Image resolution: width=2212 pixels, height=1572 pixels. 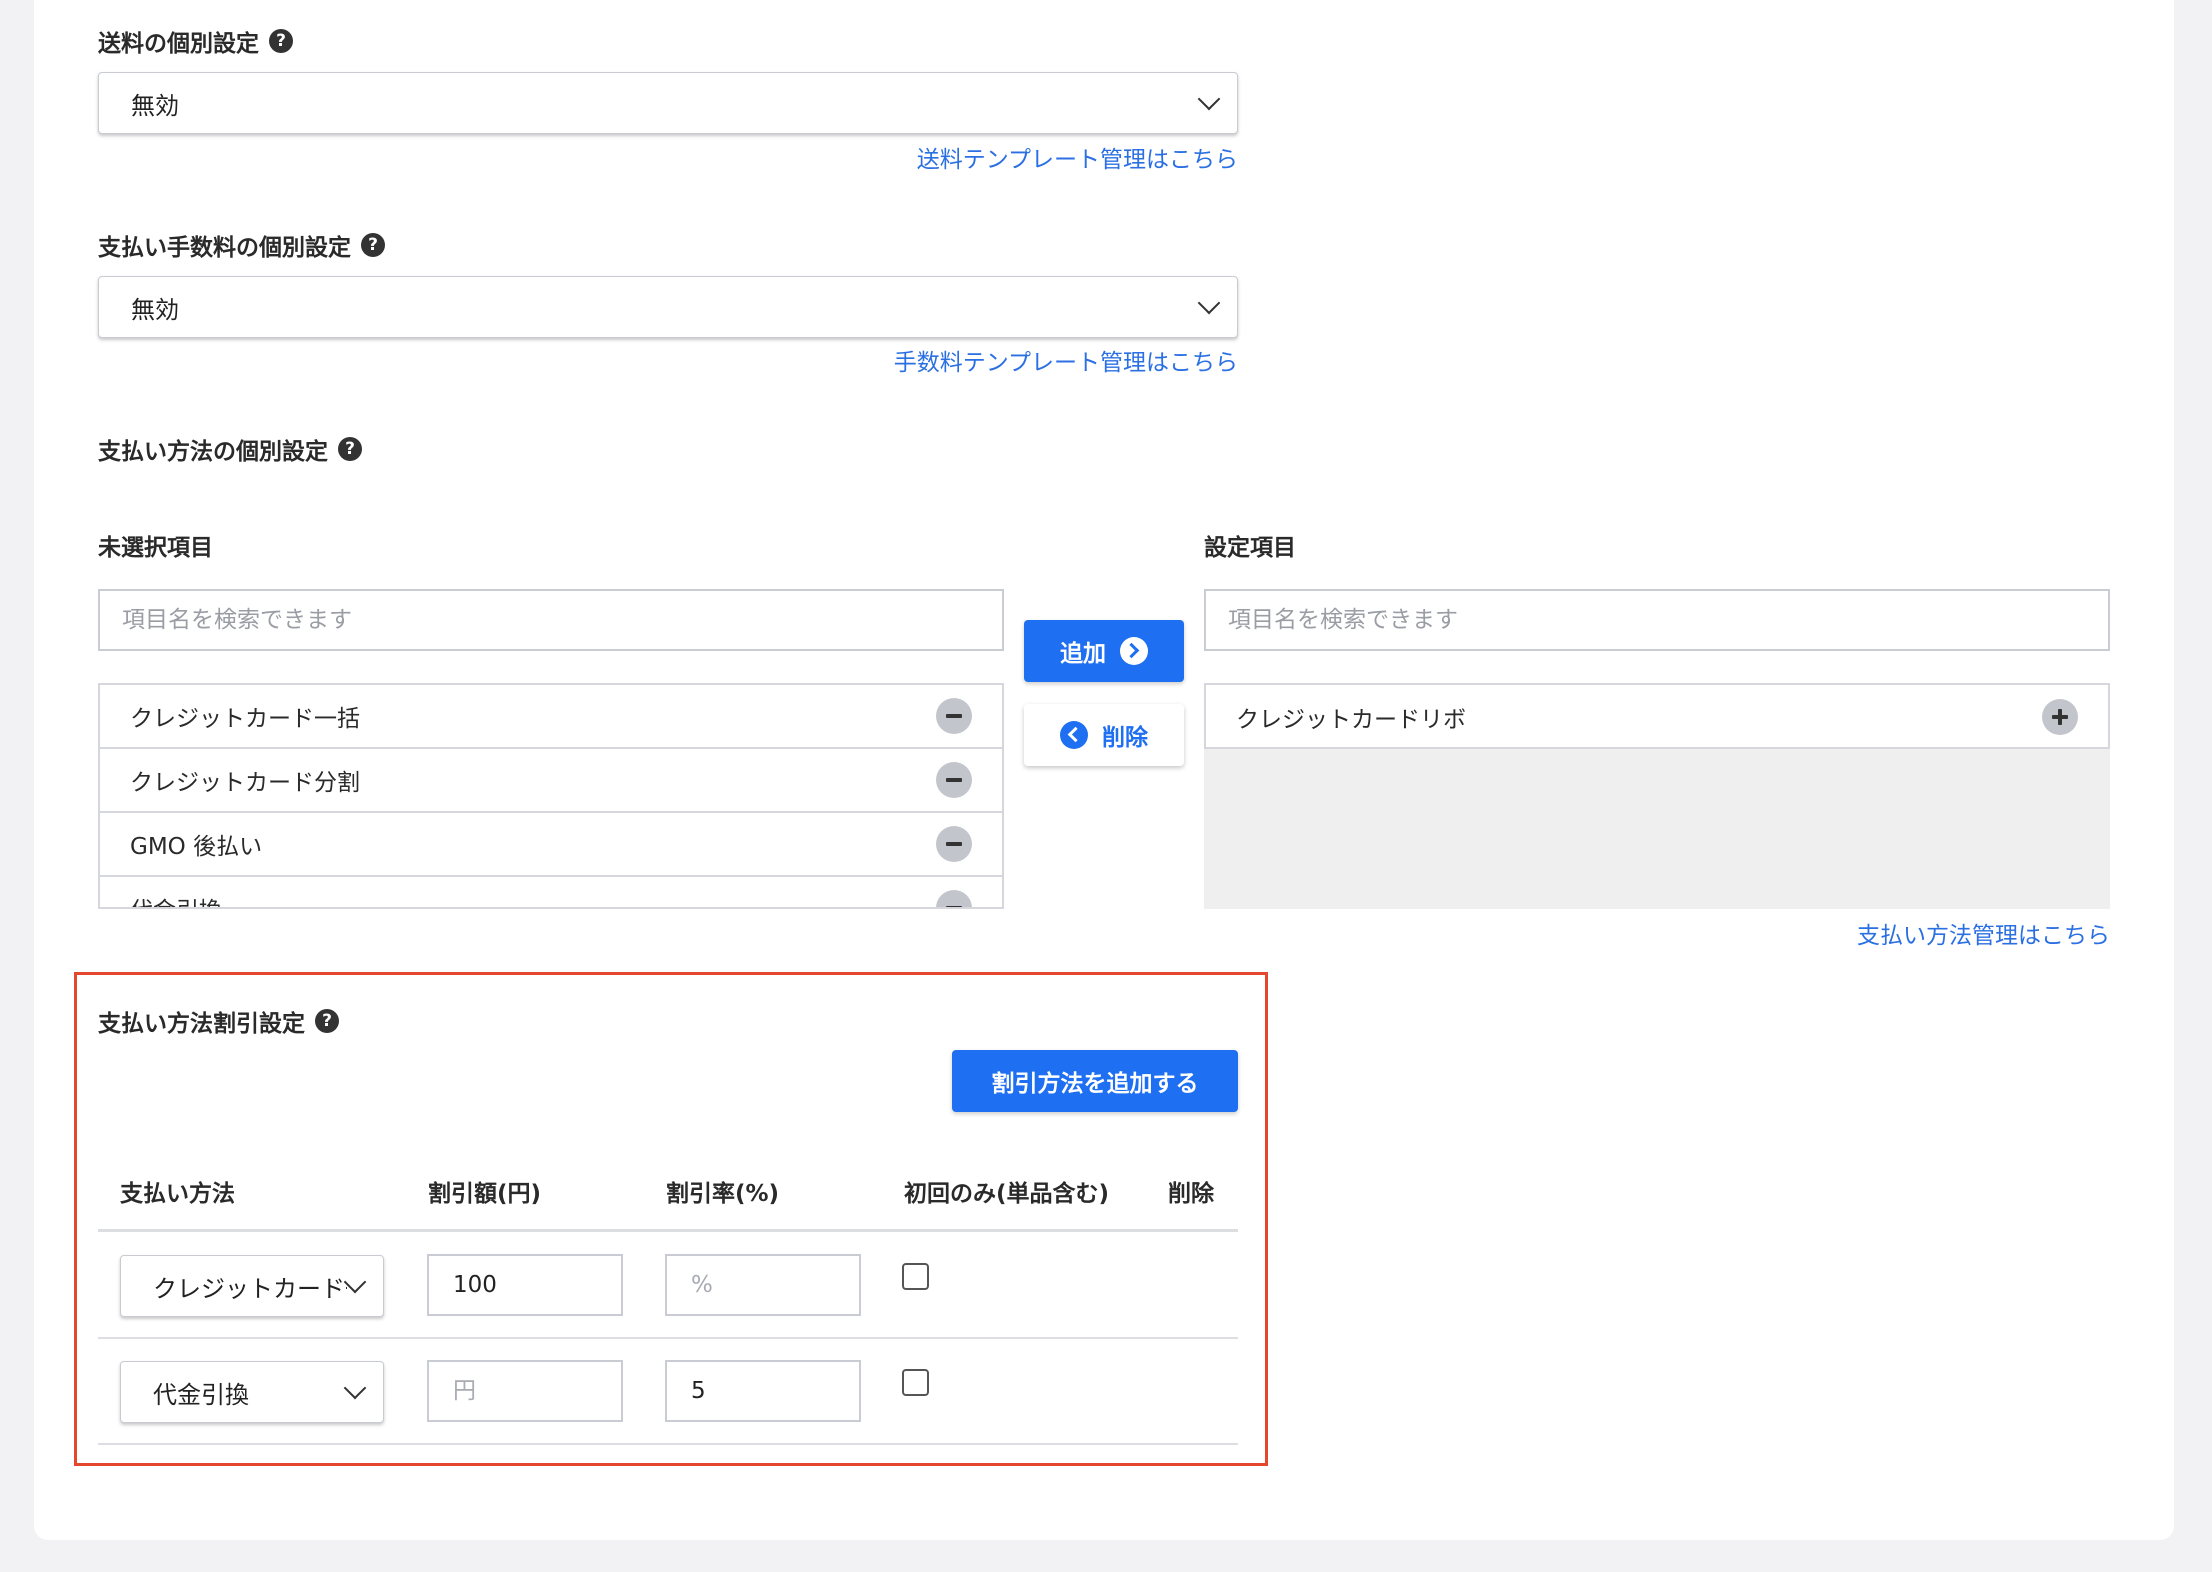 I want to click on unselected-list: クレジットカード一括 クレジットカード分割 GMO 後払い 代金引換, so click(x=551, y=796).